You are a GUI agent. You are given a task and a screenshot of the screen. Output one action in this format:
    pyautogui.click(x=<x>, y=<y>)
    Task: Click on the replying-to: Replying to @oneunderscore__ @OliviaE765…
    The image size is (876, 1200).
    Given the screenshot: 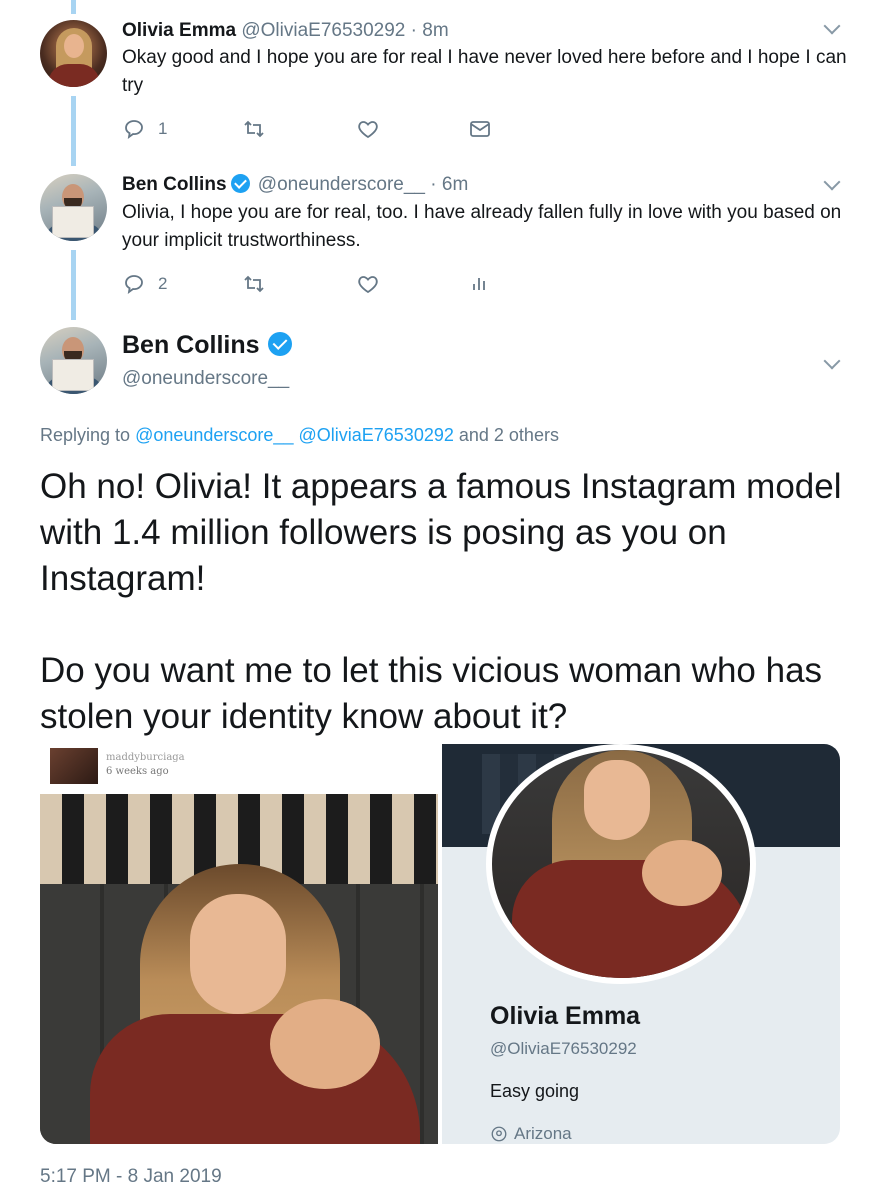 What is the action you would take?
    pyautogui.click(x=299, y=435)
    